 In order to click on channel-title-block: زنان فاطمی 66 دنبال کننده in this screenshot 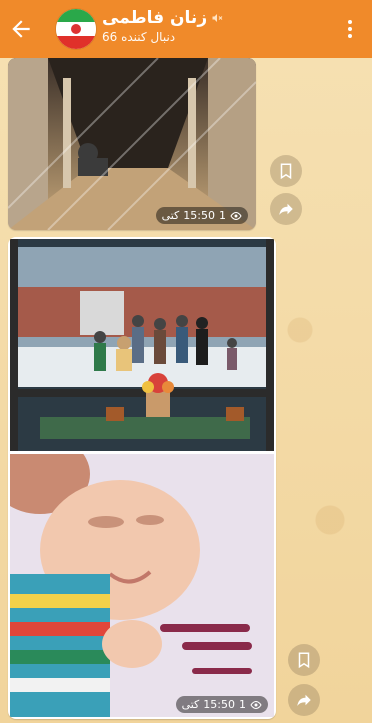, I will do `click(212, 26)`.